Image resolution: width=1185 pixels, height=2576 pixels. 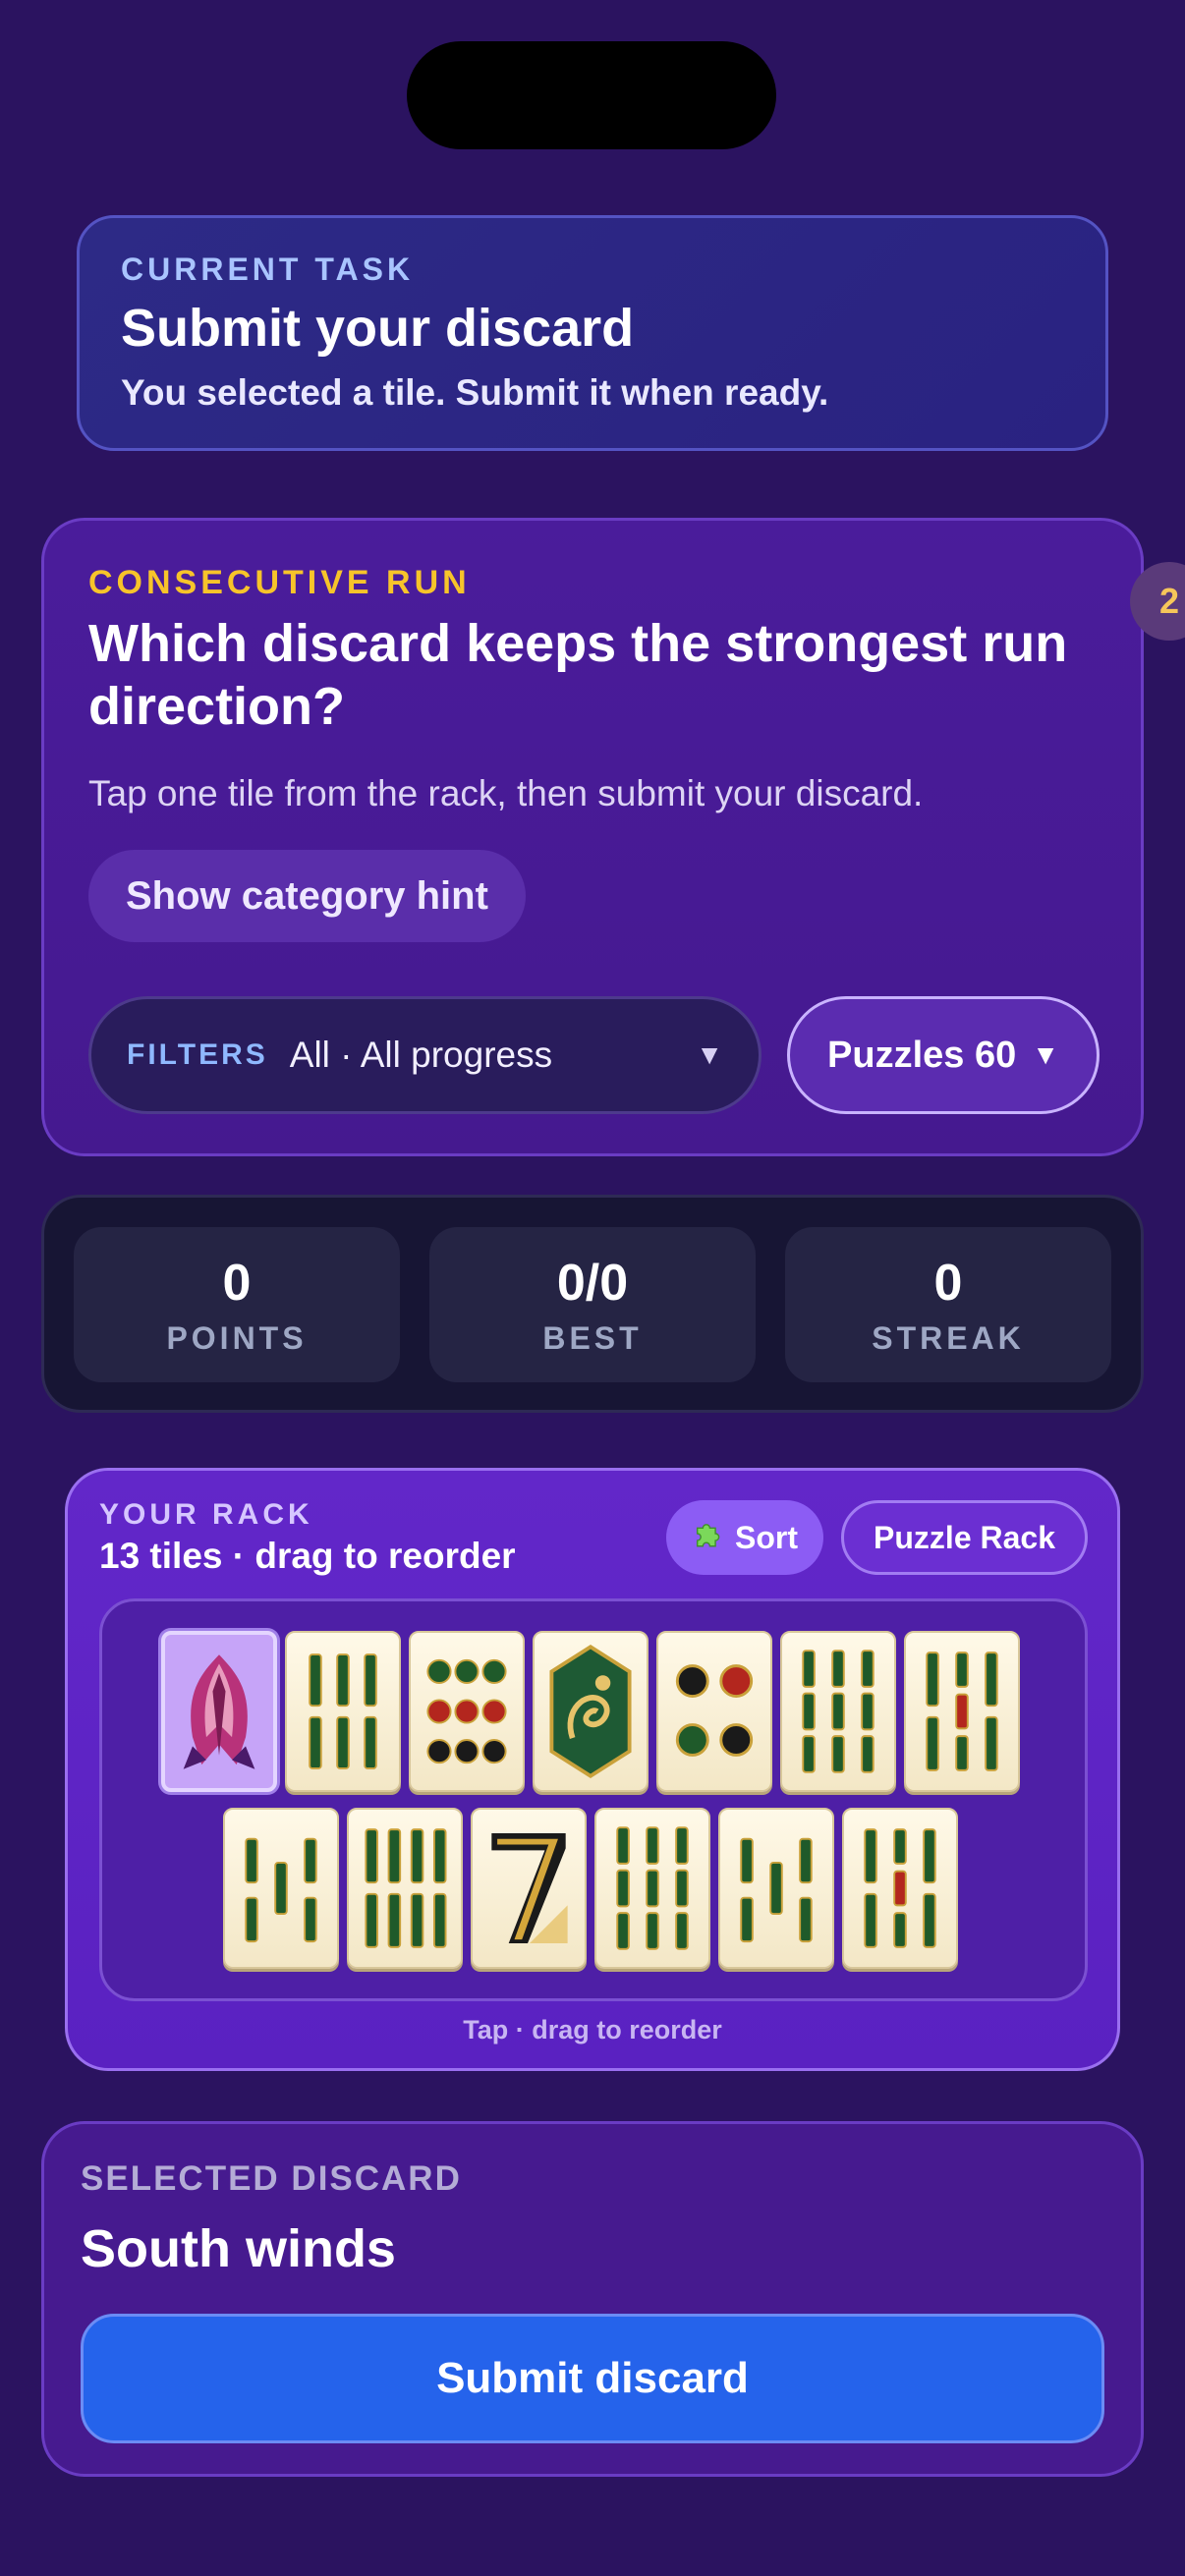 I want to click on task-kicker: CURRENT TASK, so click(x=268, y=269).